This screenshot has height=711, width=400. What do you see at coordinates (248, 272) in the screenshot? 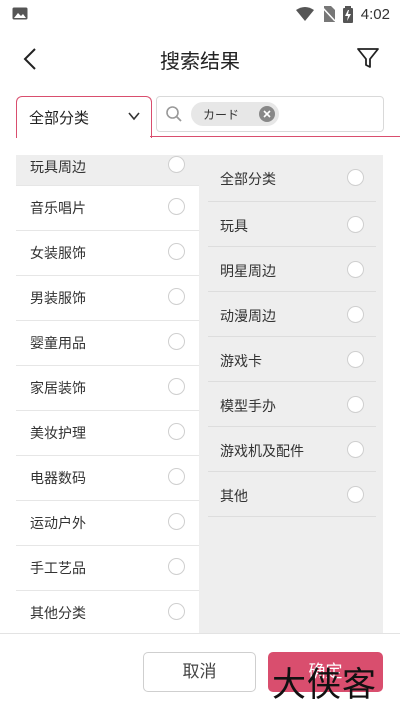
I see `sub-category-label: 明星周边` at bounding box center [248, 272].